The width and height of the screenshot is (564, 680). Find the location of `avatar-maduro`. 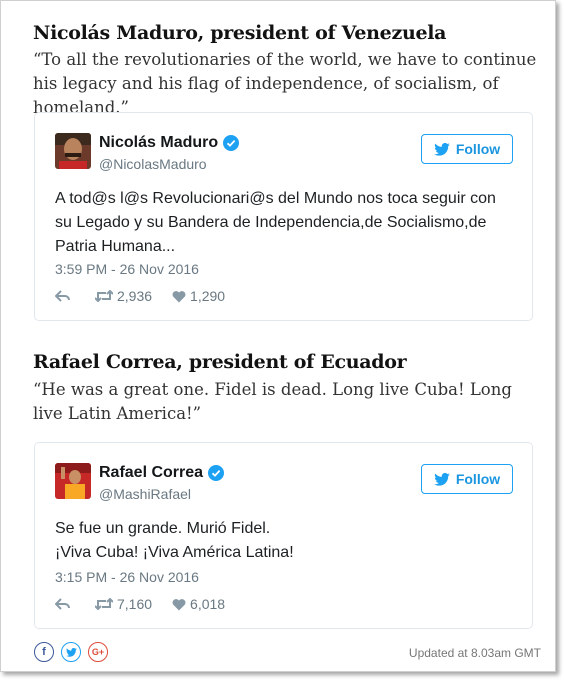

avatar-maduro is located at coordinates (73, 151).